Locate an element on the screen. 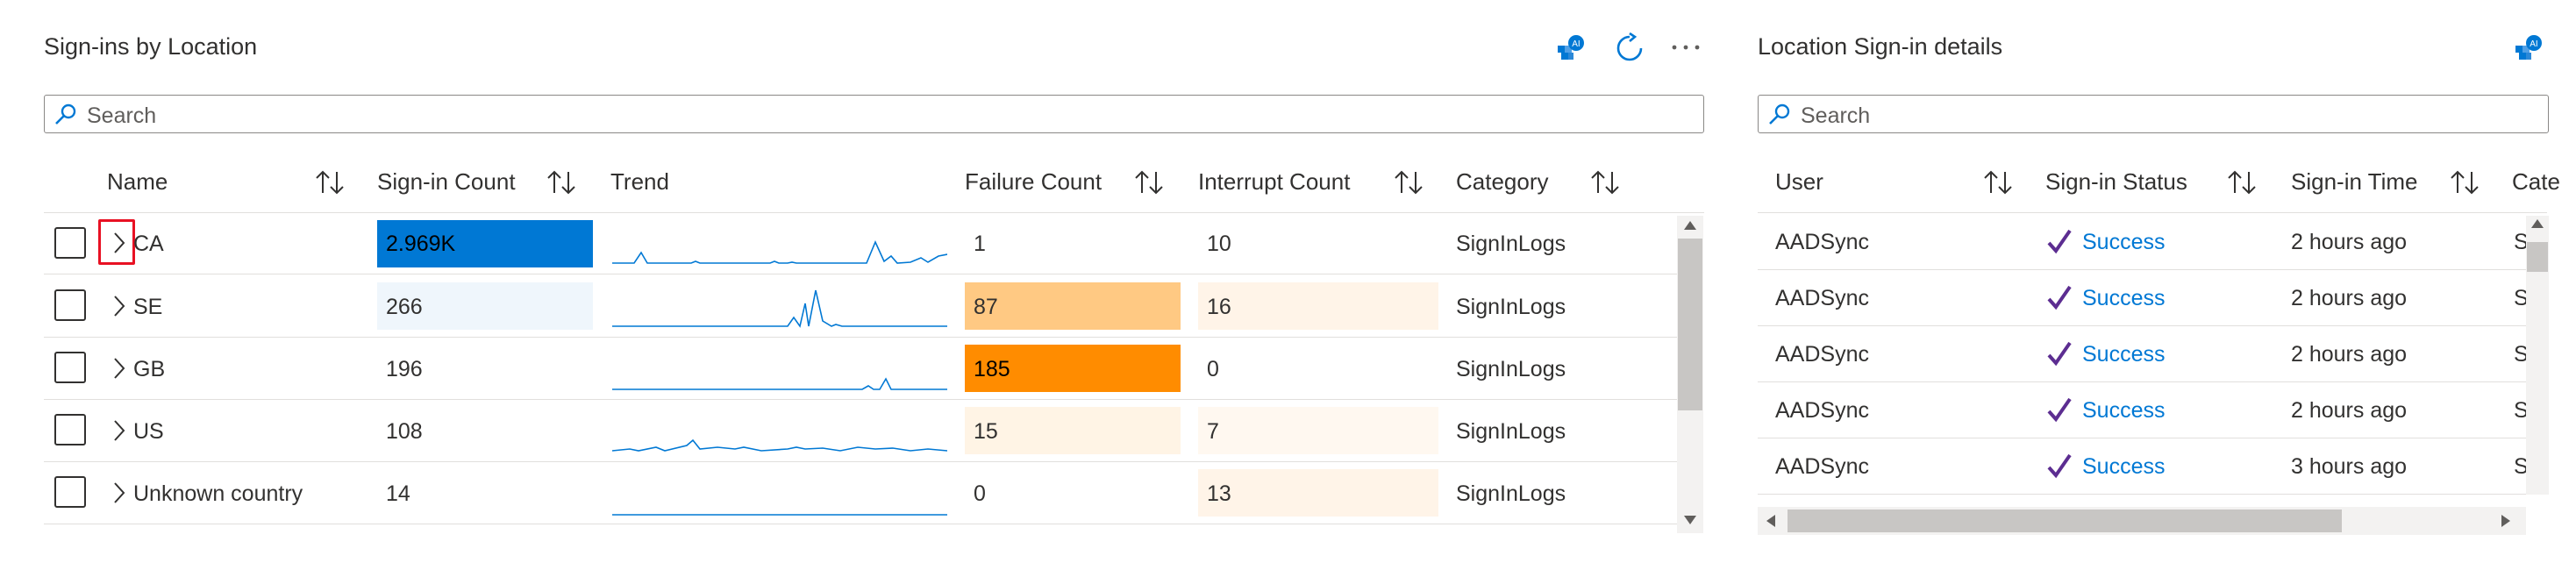 This screenshot has width=2576, height=563. interrupt-count-value: 7 is located at coordinates (1213, 432).